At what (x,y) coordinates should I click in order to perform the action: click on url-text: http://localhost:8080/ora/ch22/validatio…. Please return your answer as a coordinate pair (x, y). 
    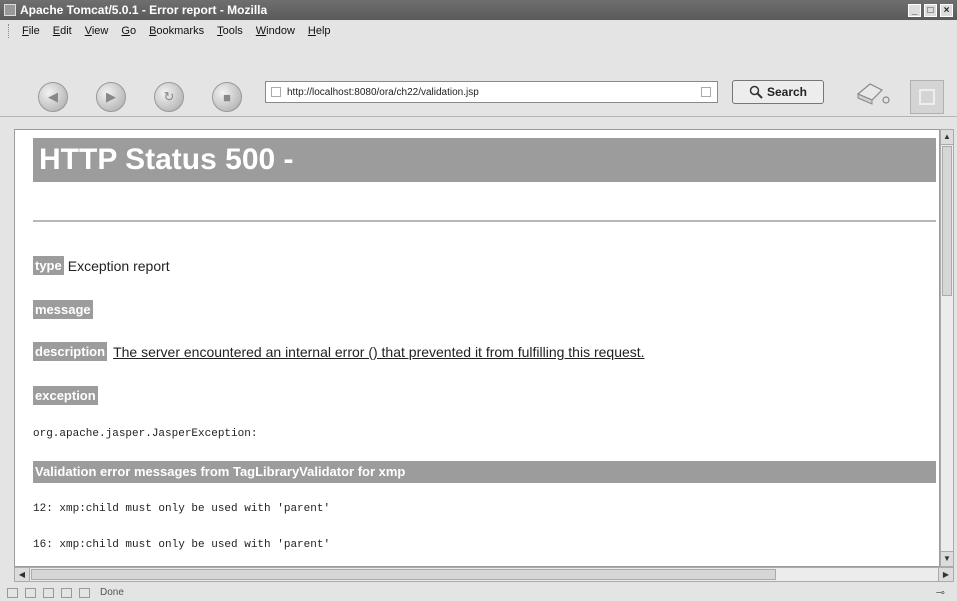
    Looking at the image, I should click on (494, 92).